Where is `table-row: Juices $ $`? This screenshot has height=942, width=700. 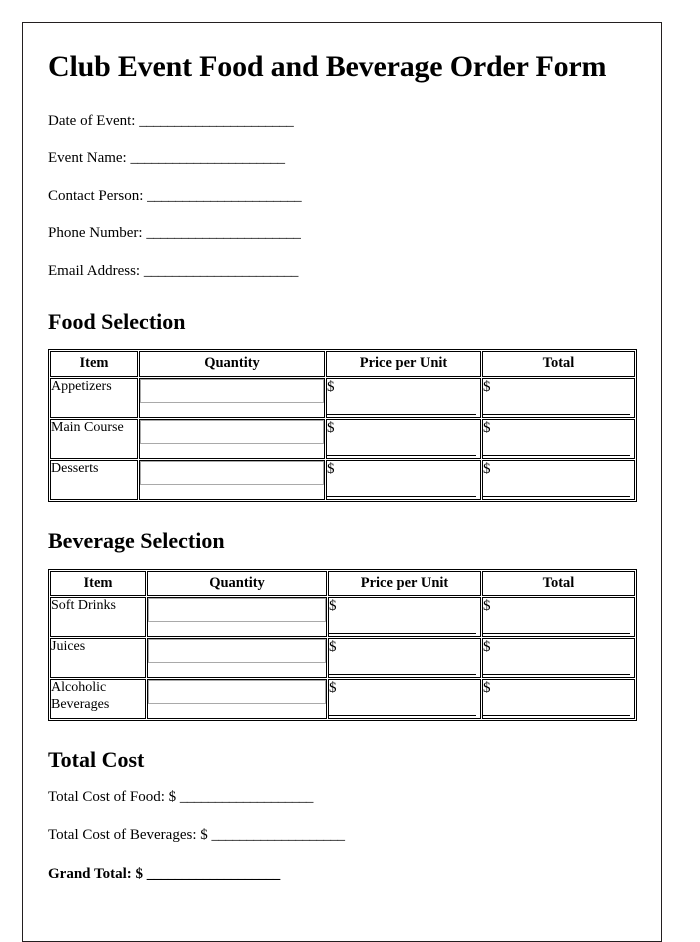 table-row: Juices $ $ is located at coordinates (342, 658).